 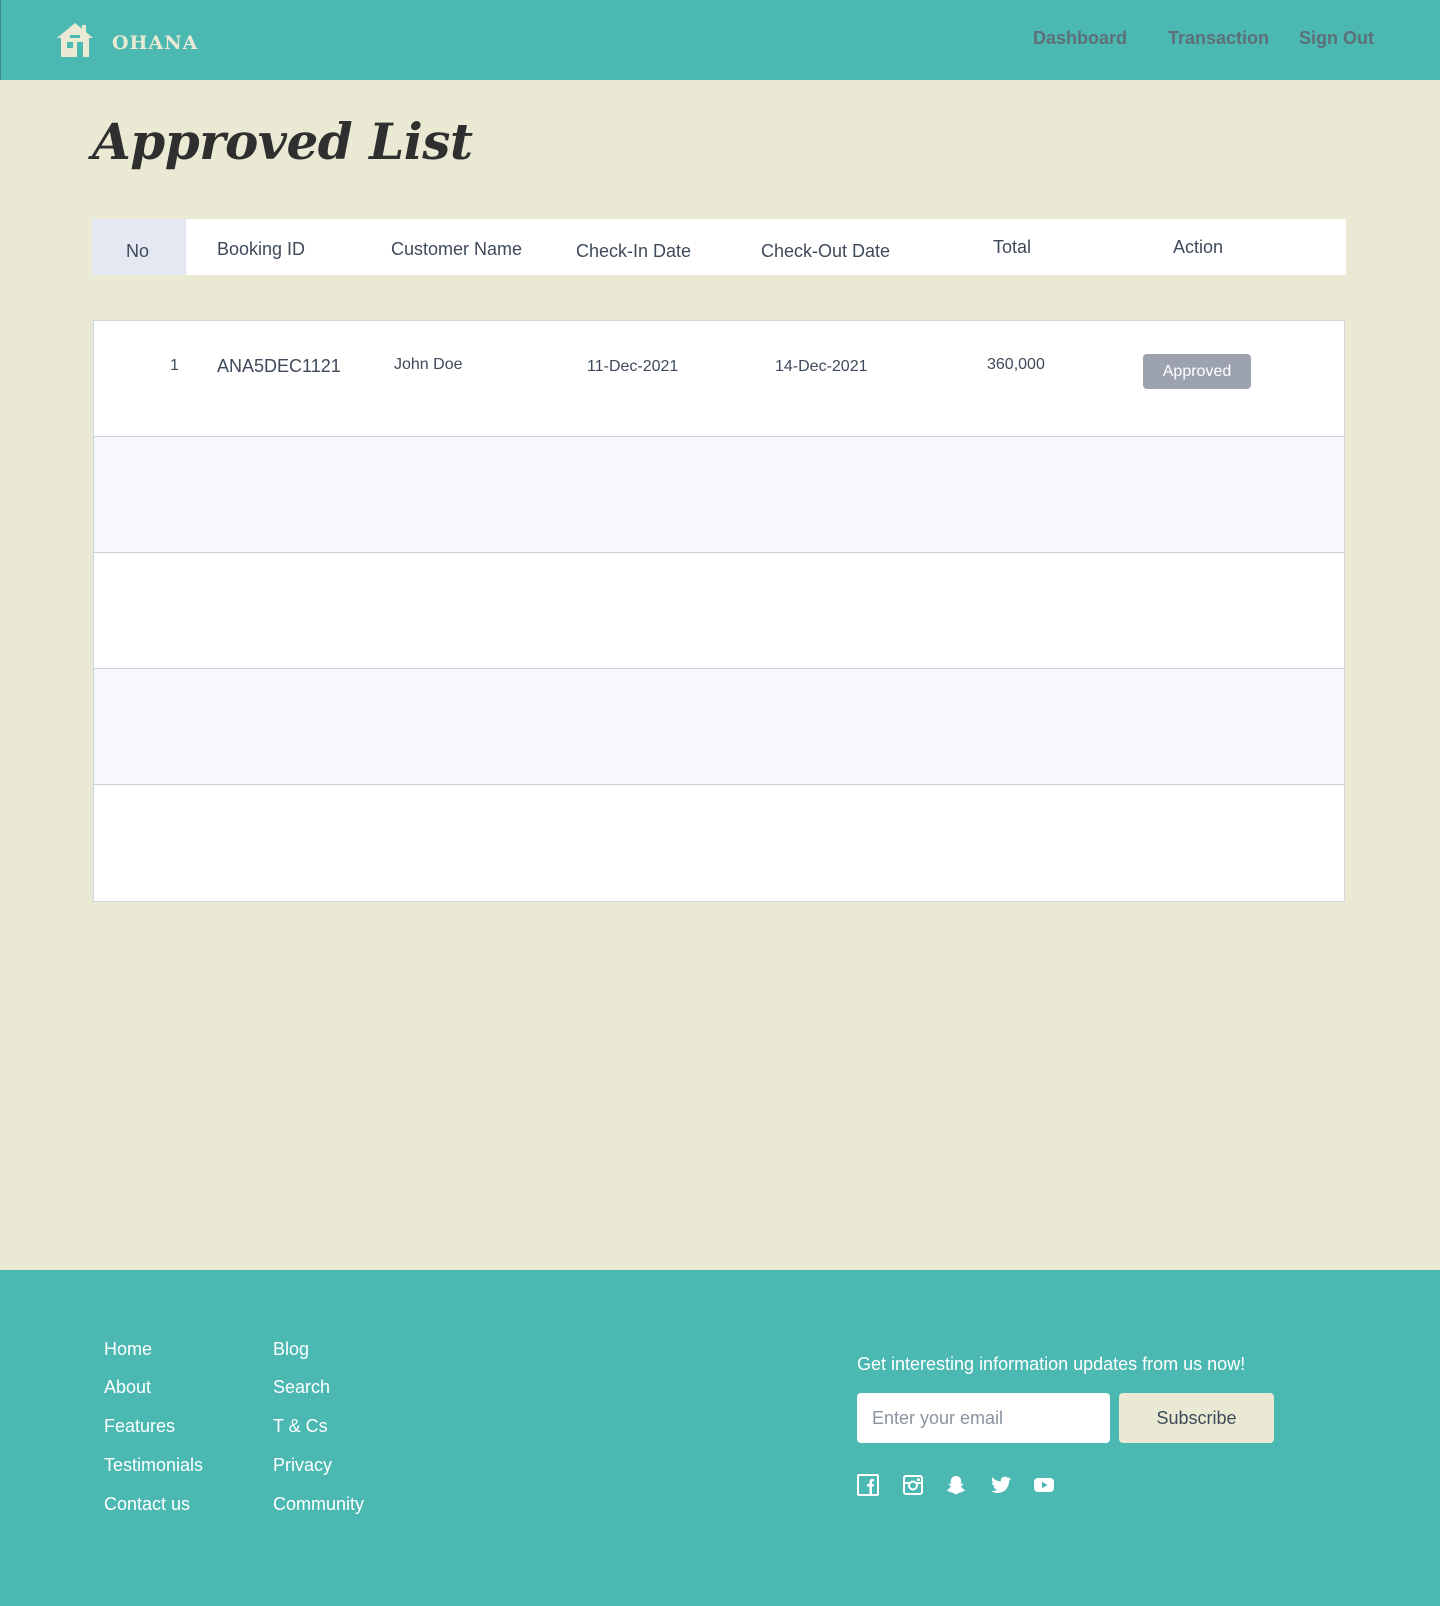 What do you see at coordinates (1336, 38) in the screenshot?
I see `nav-sign-out: Sign Out` at bounding box center [1336, 38].